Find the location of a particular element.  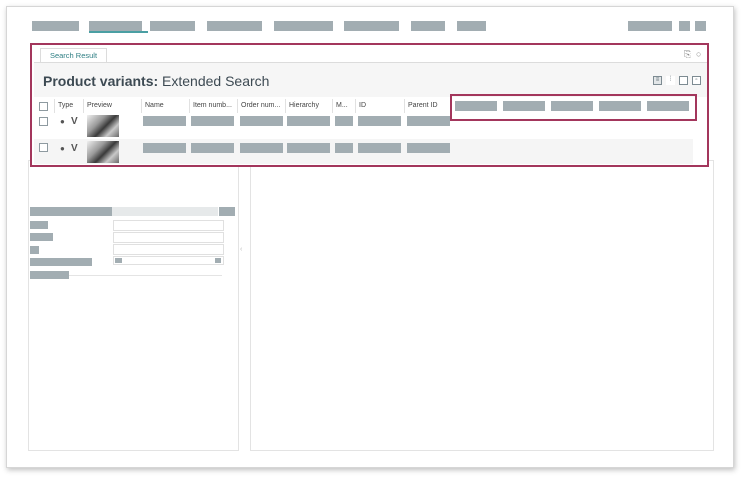

row-1-checkbox is located at coordinates (43, 121).